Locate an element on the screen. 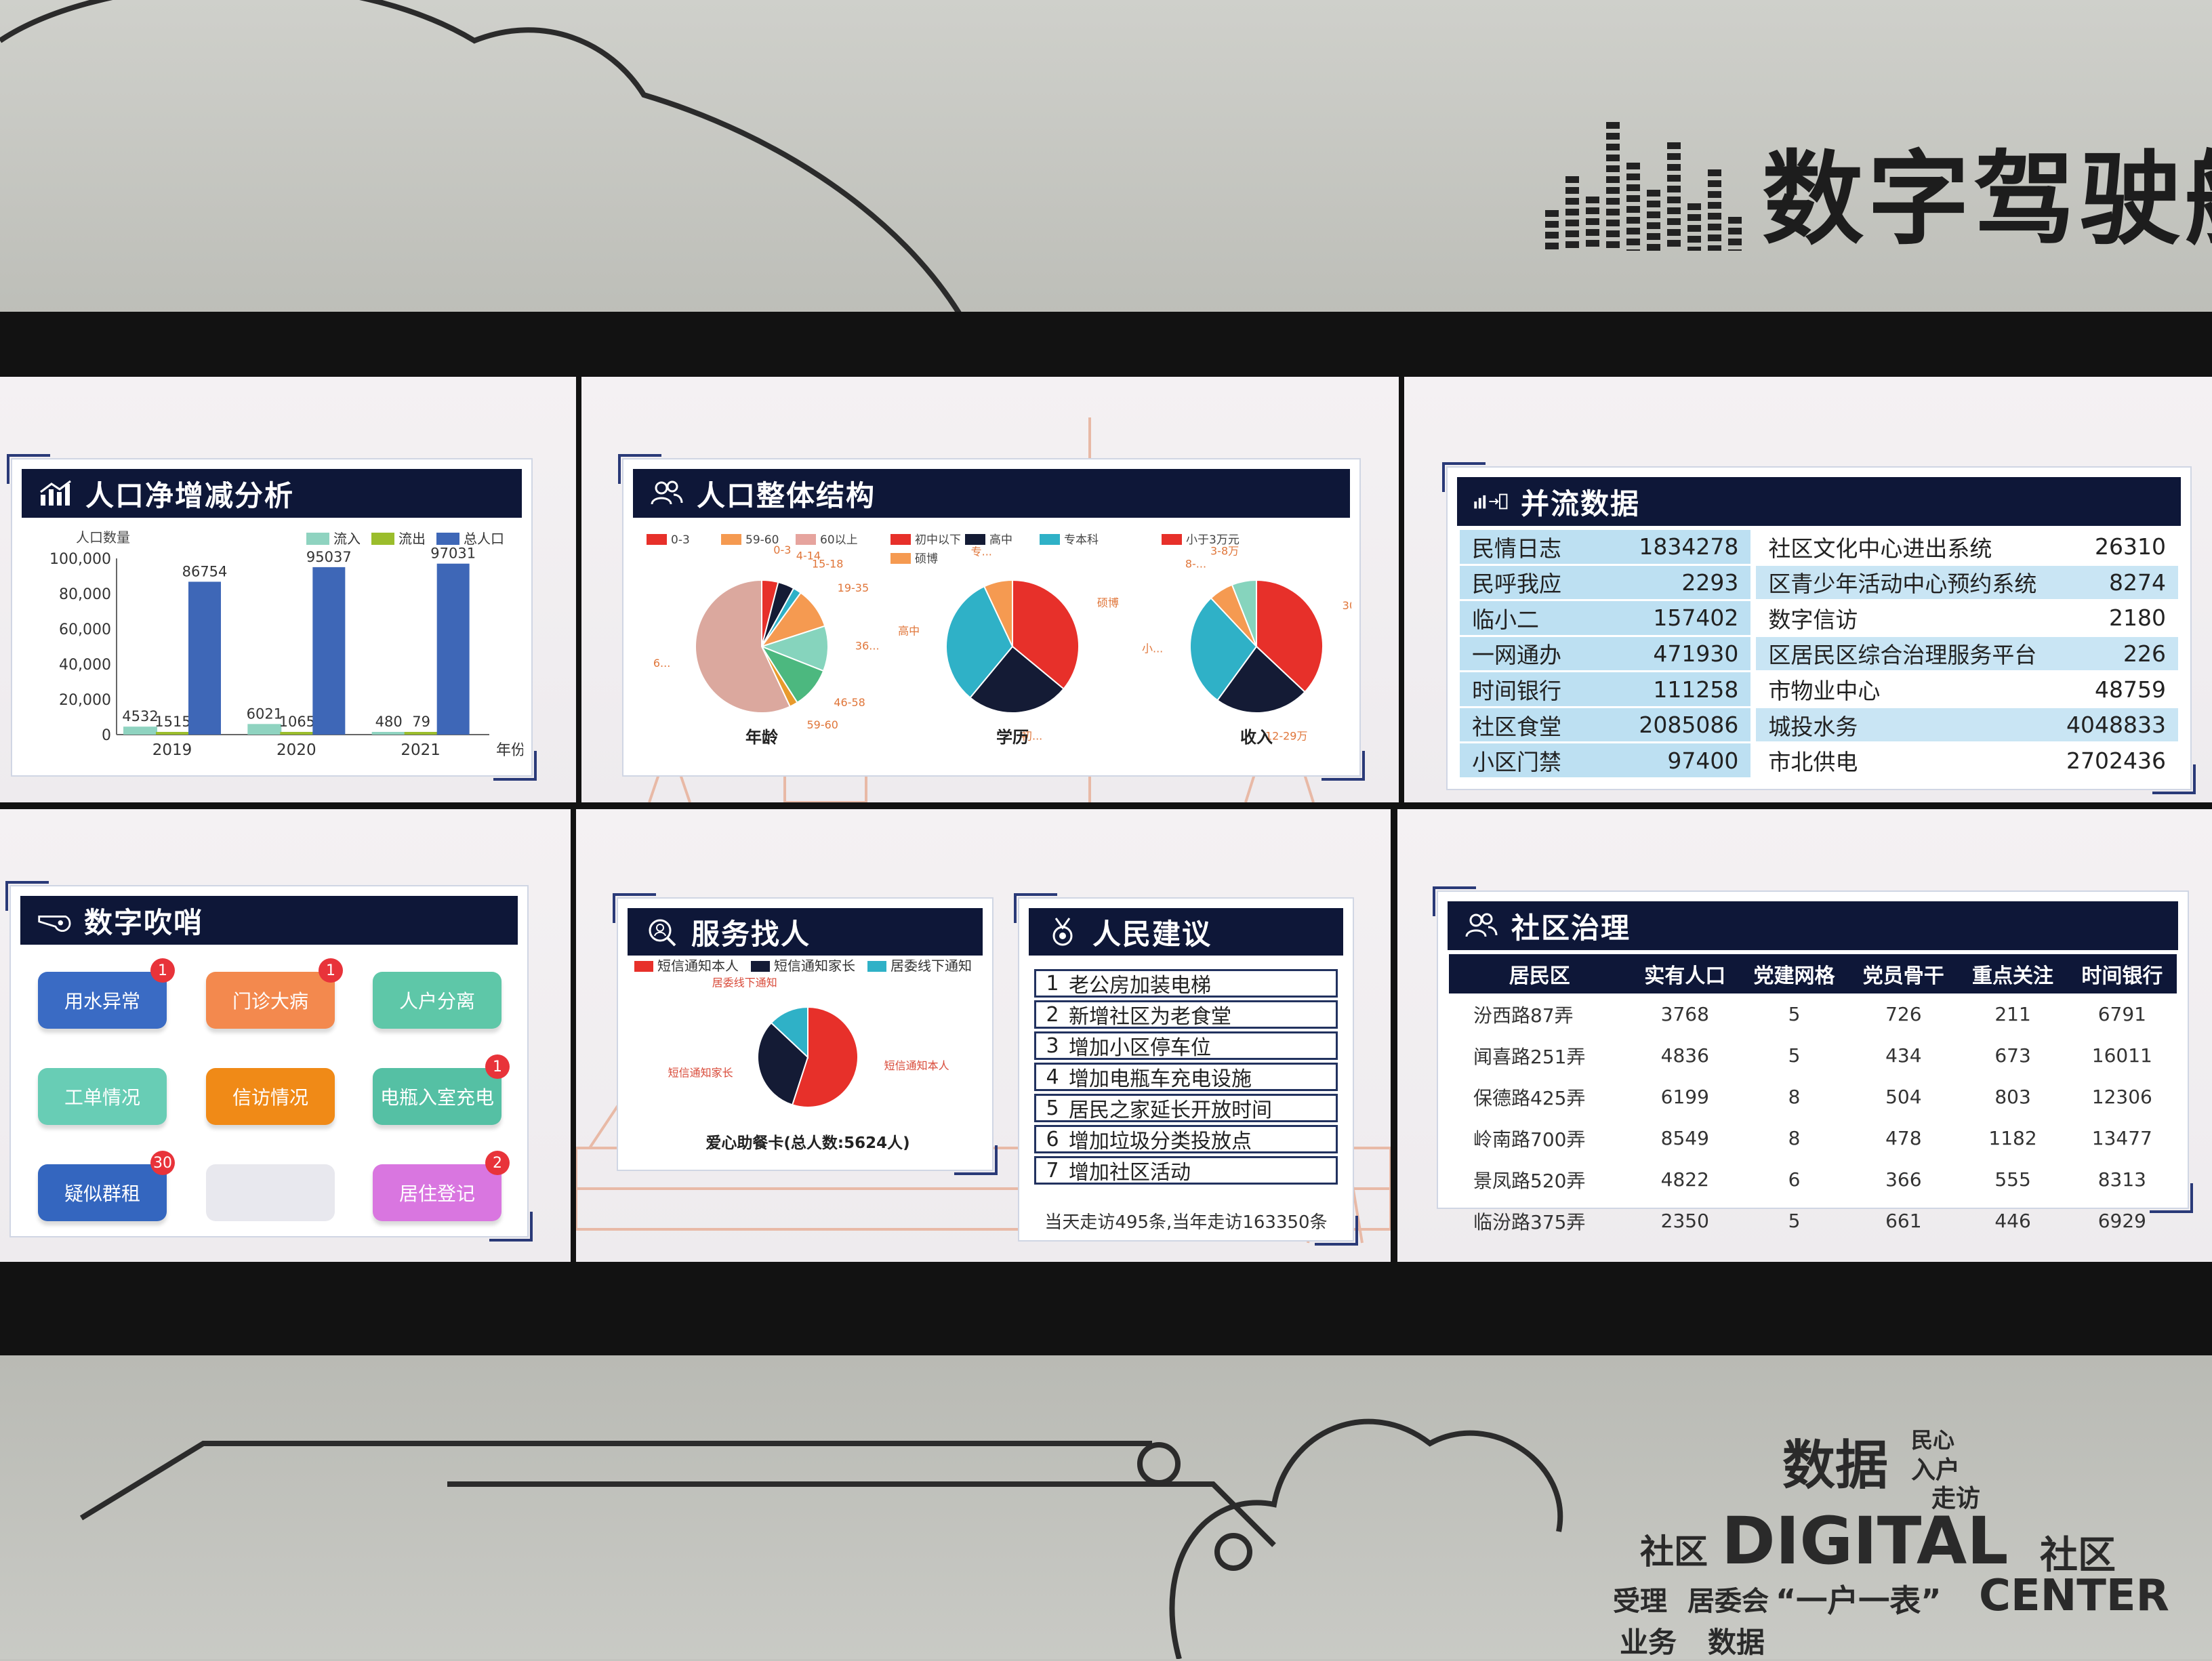  legend-label: 流出 is located at coordinates (412, 539).